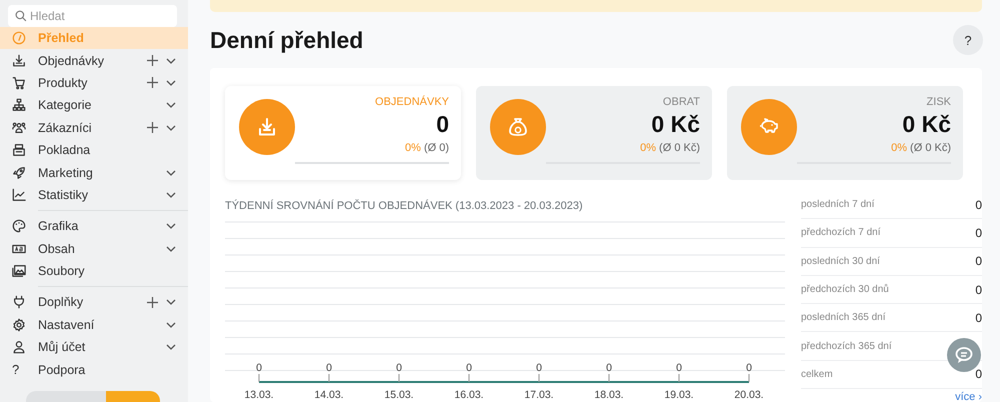 This screenshot has height=402, width=1000. Describe the element at coordinates (968, 40) in the screenshot. I see `help-button: ?` at that location.